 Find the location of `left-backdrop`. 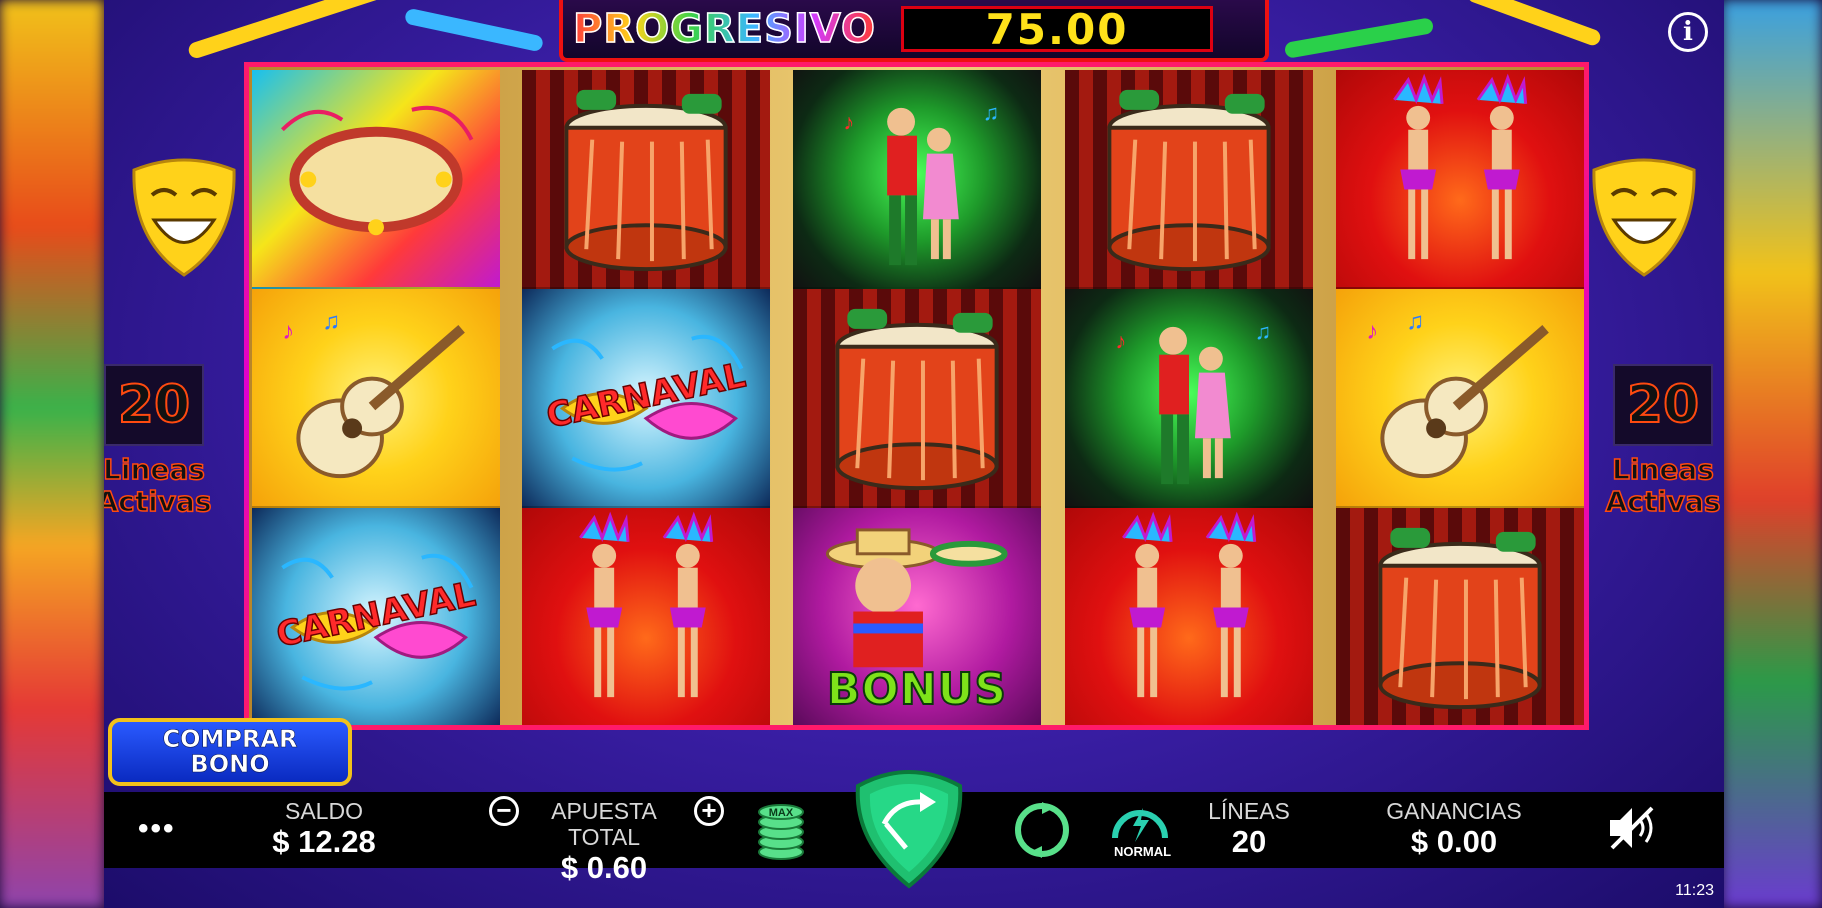

left-backdrop is located at coordinates (52, 454).